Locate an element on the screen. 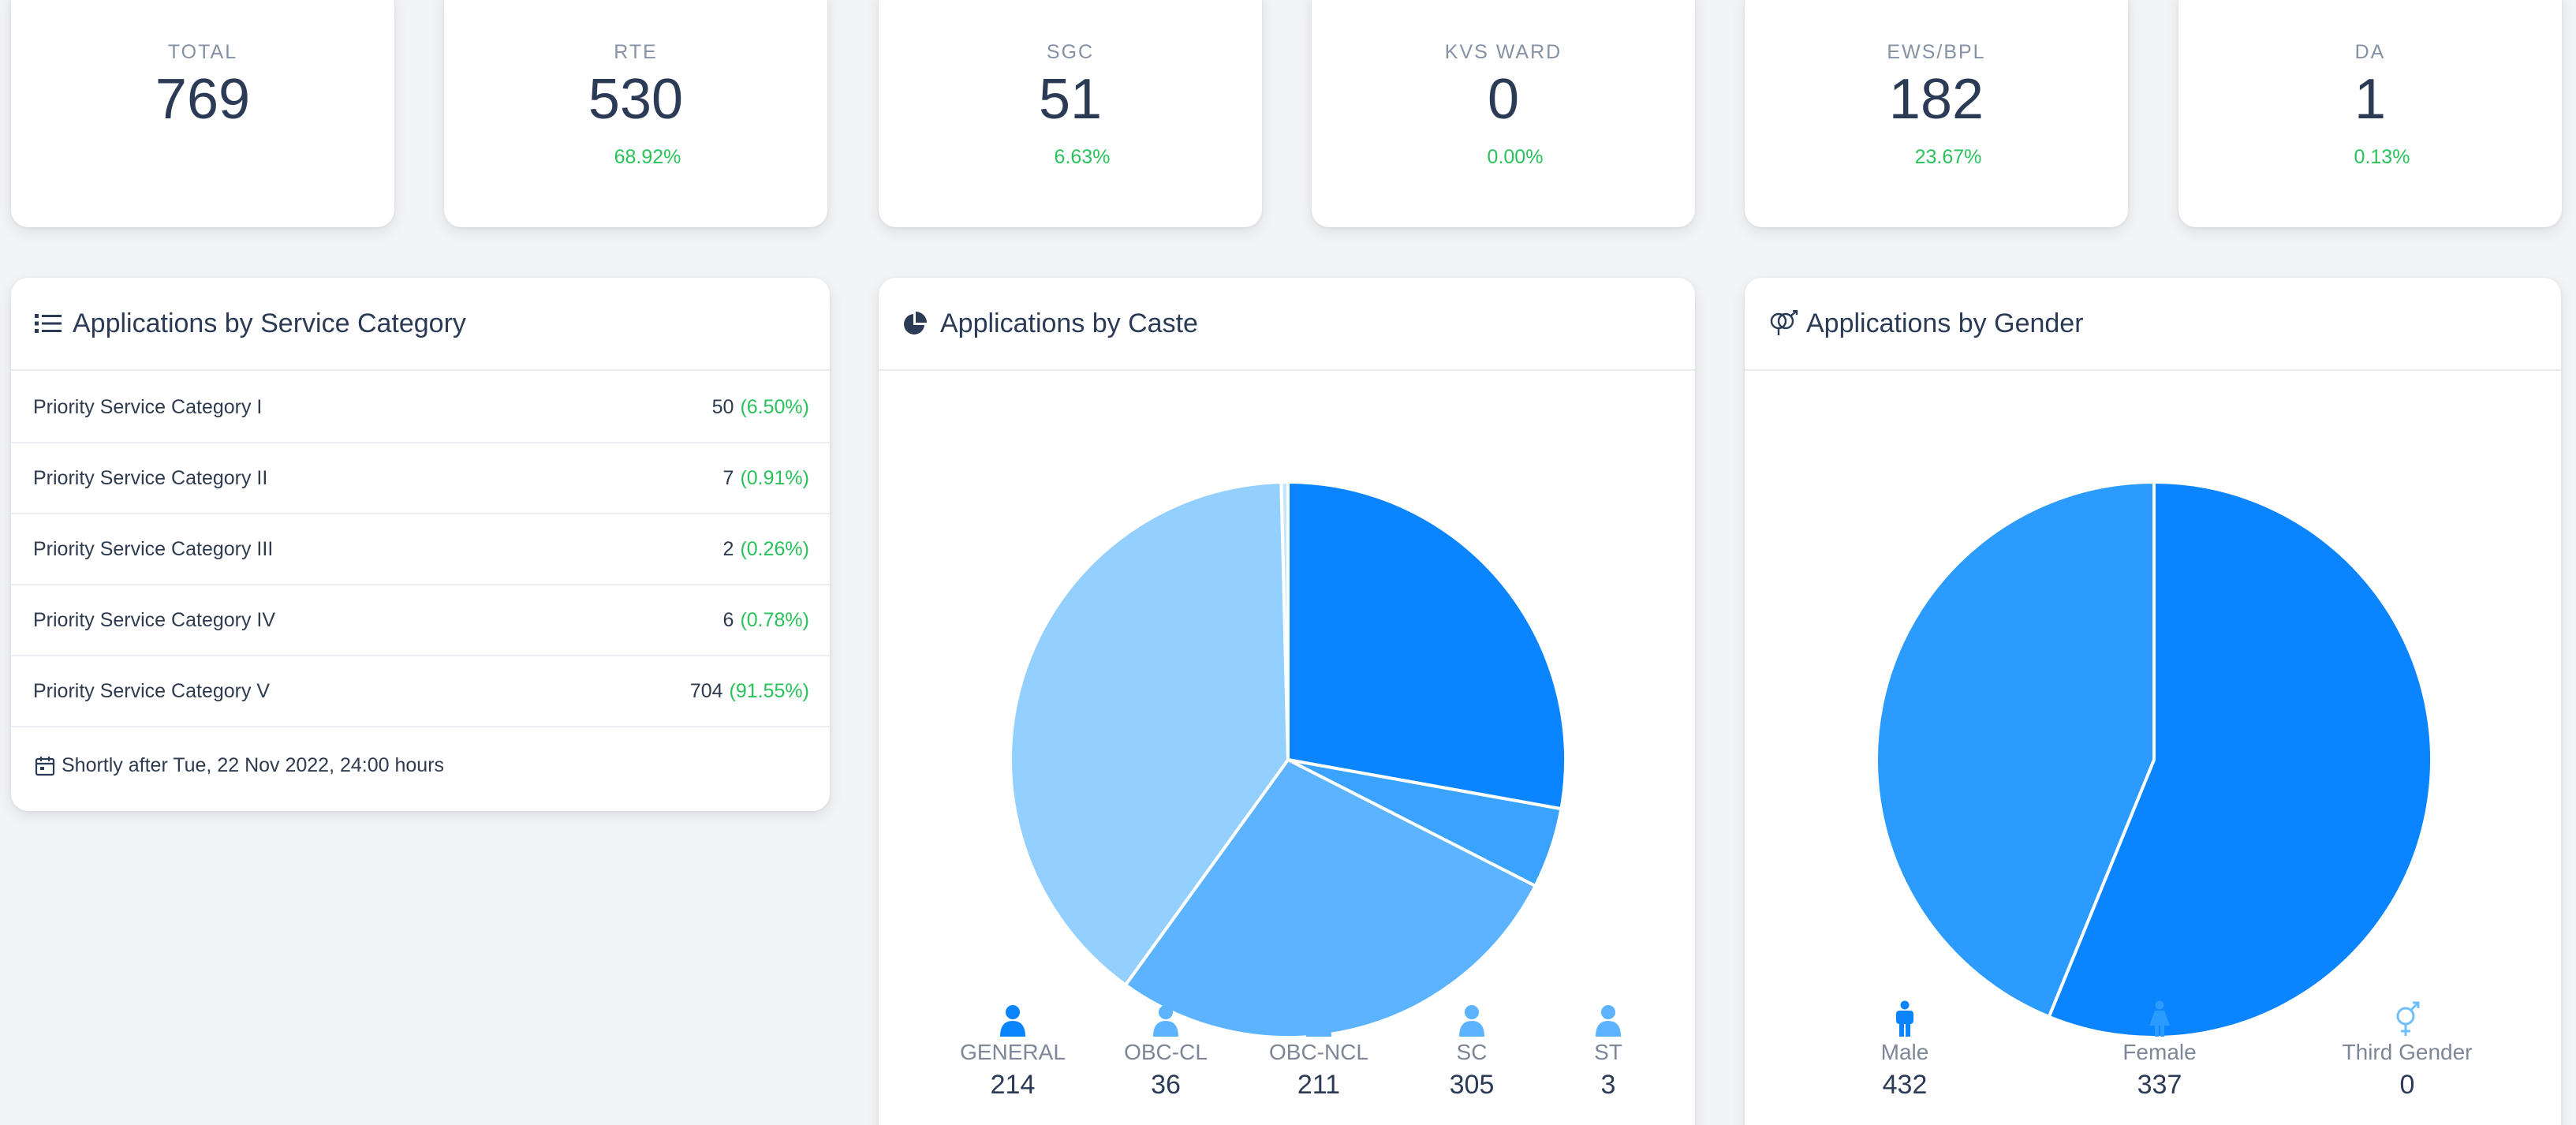  legend-male: Male 432 is located at coordinates (1905, 1049).